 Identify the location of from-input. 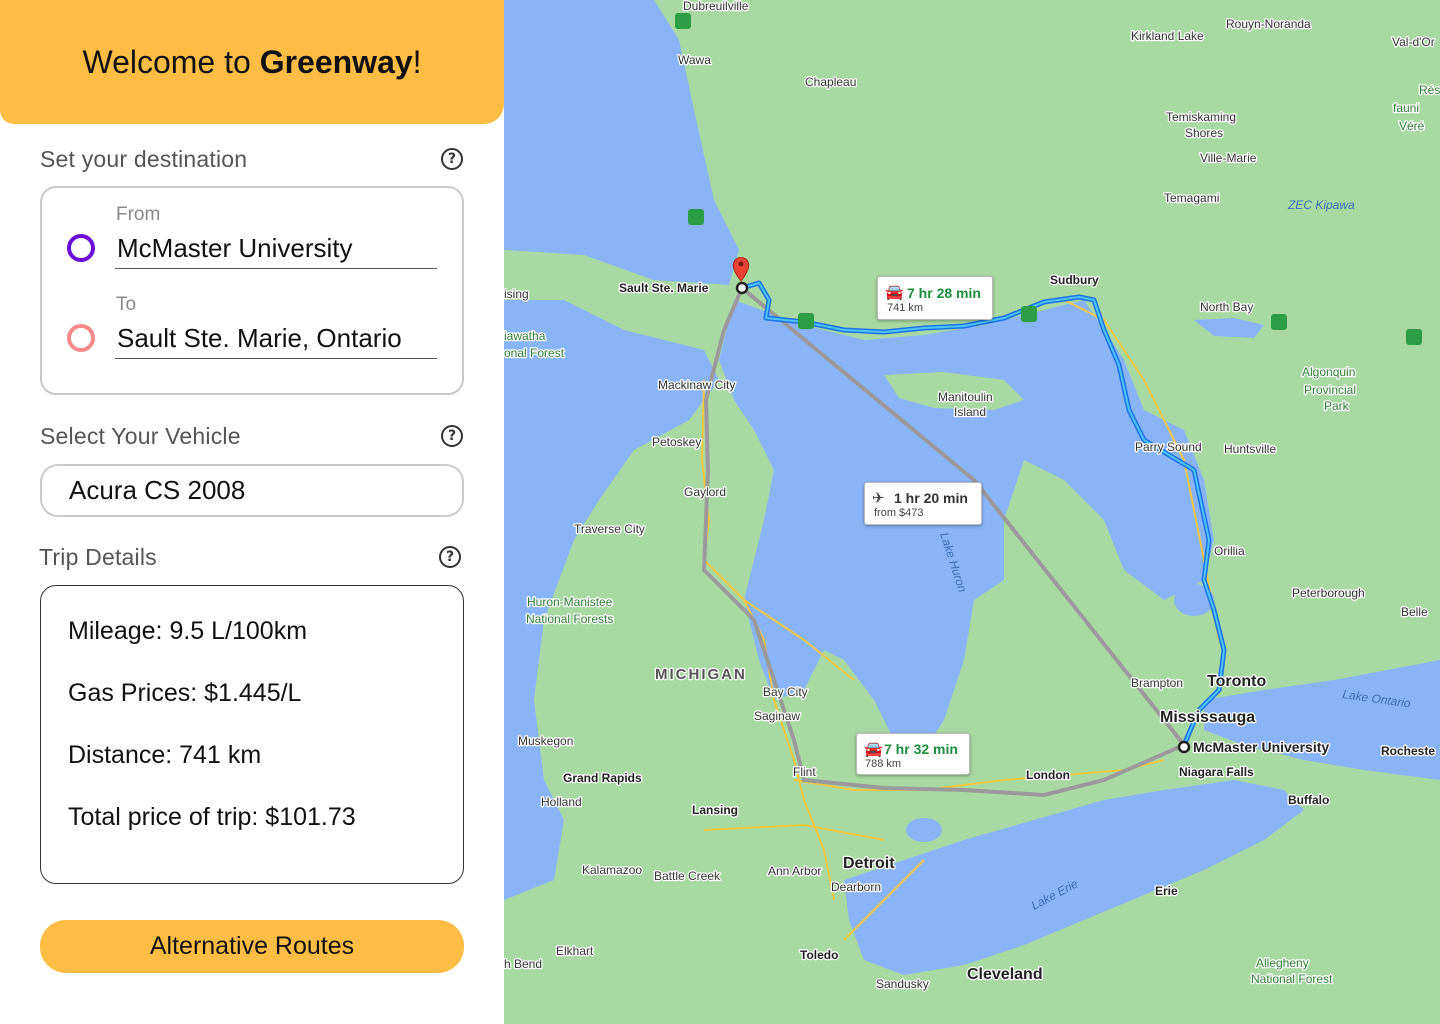
(276, 249).